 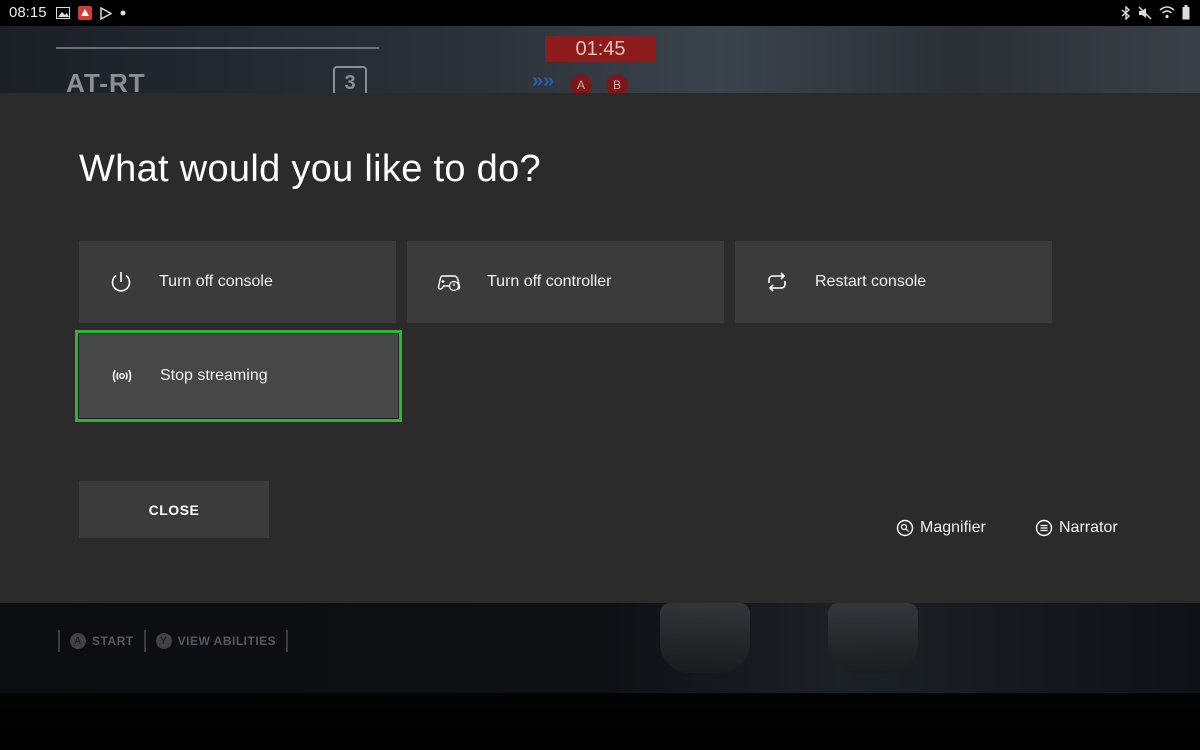 What do you see at coordinates (216, 281) in the screenshot?
I see `turn-off-console-label: Turn off console` at bounding box center [216, 281].